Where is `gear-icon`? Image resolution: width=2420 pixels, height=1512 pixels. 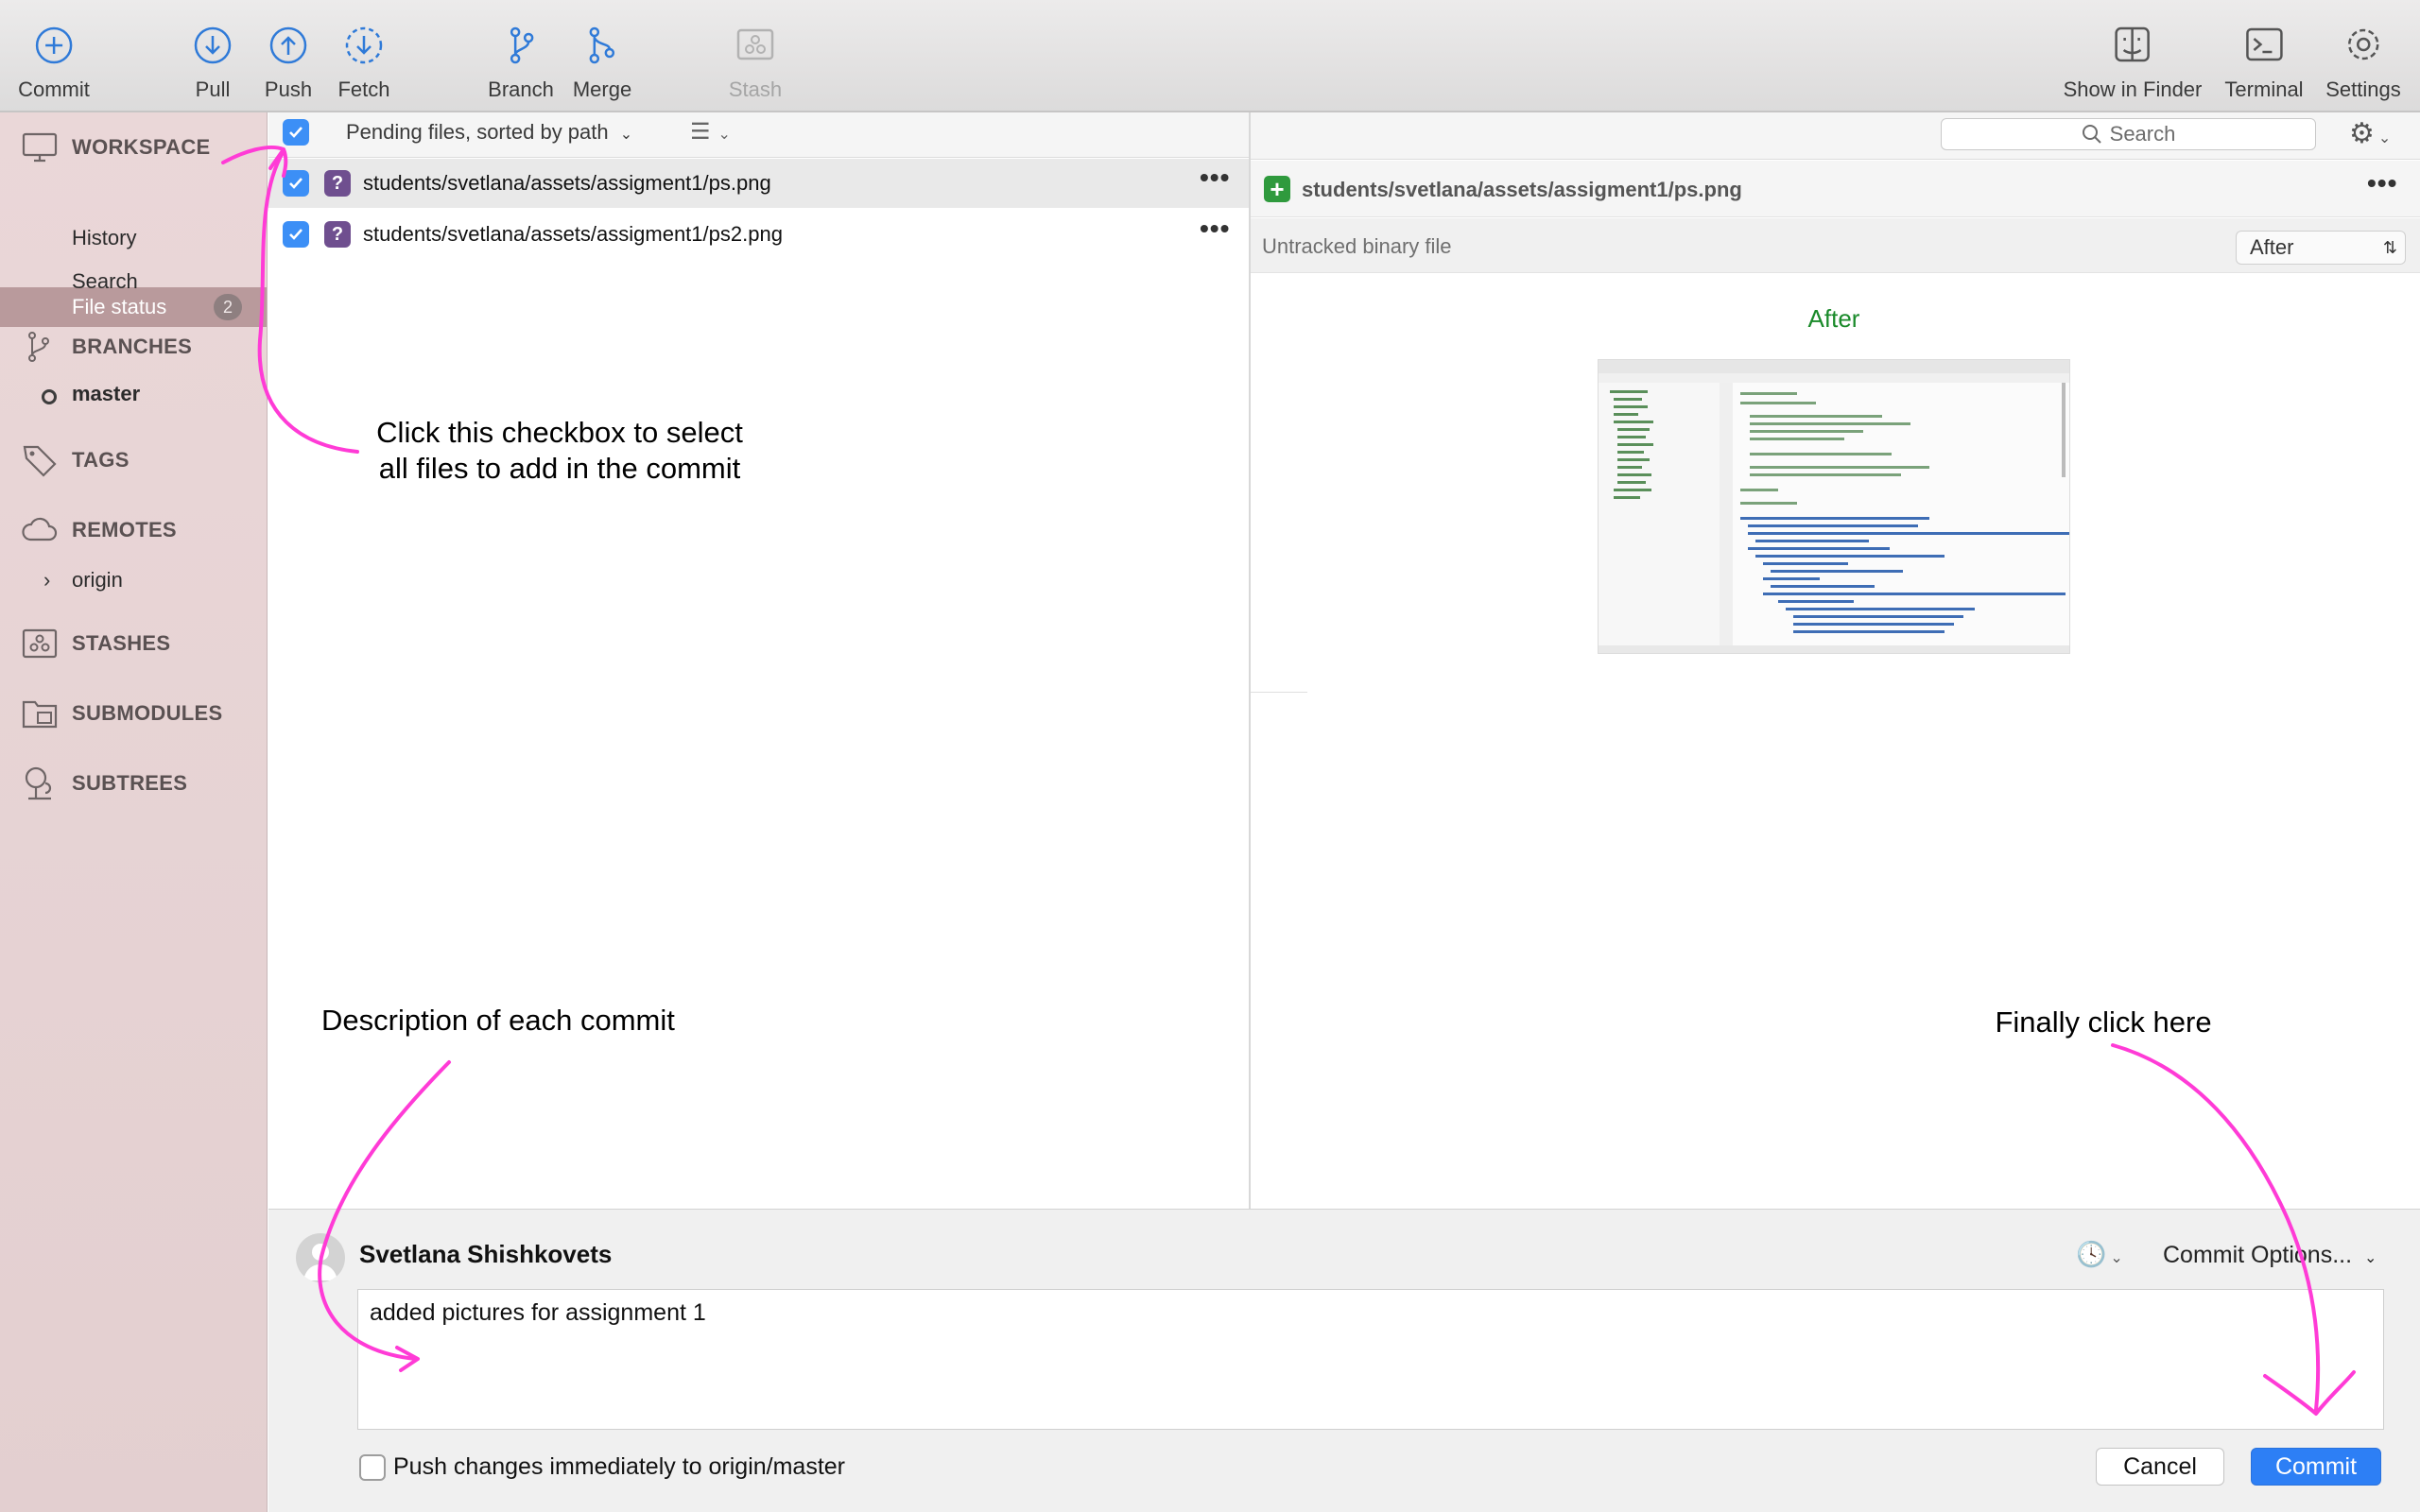
gear-icon is located at coordinates (2363, 44).